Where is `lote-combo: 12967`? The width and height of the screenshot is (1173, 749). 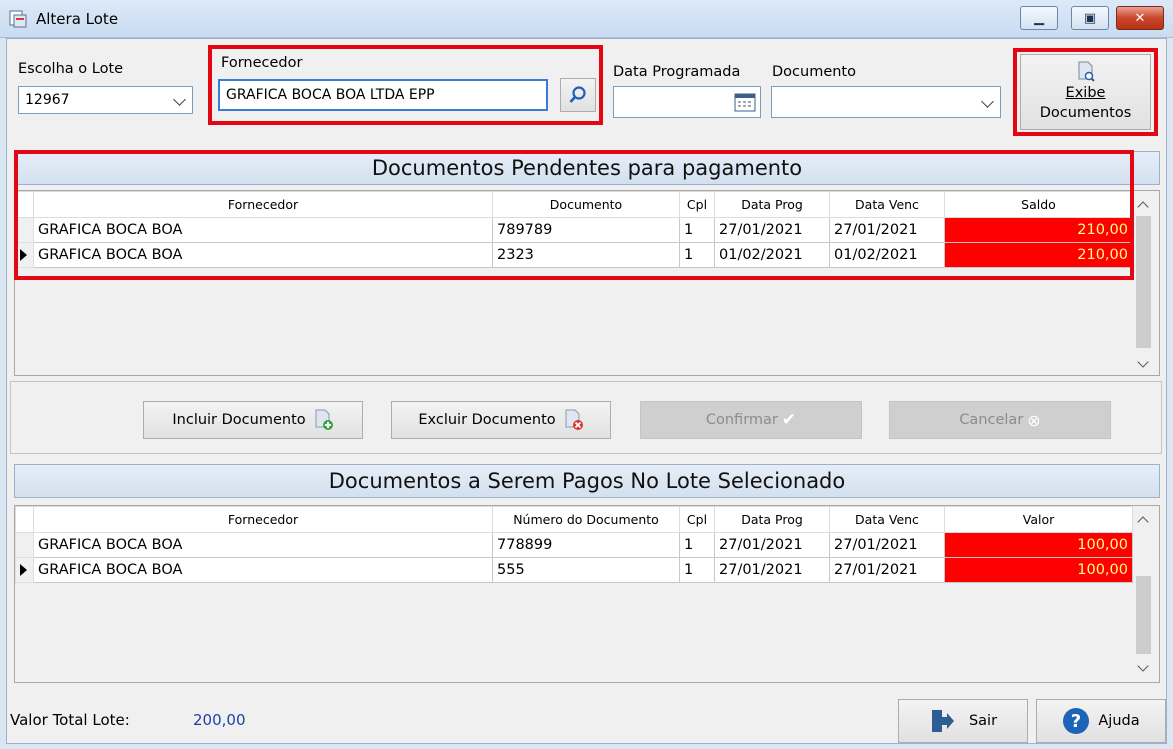
lote-combo: 12967 is located at coordinates (105, 100).